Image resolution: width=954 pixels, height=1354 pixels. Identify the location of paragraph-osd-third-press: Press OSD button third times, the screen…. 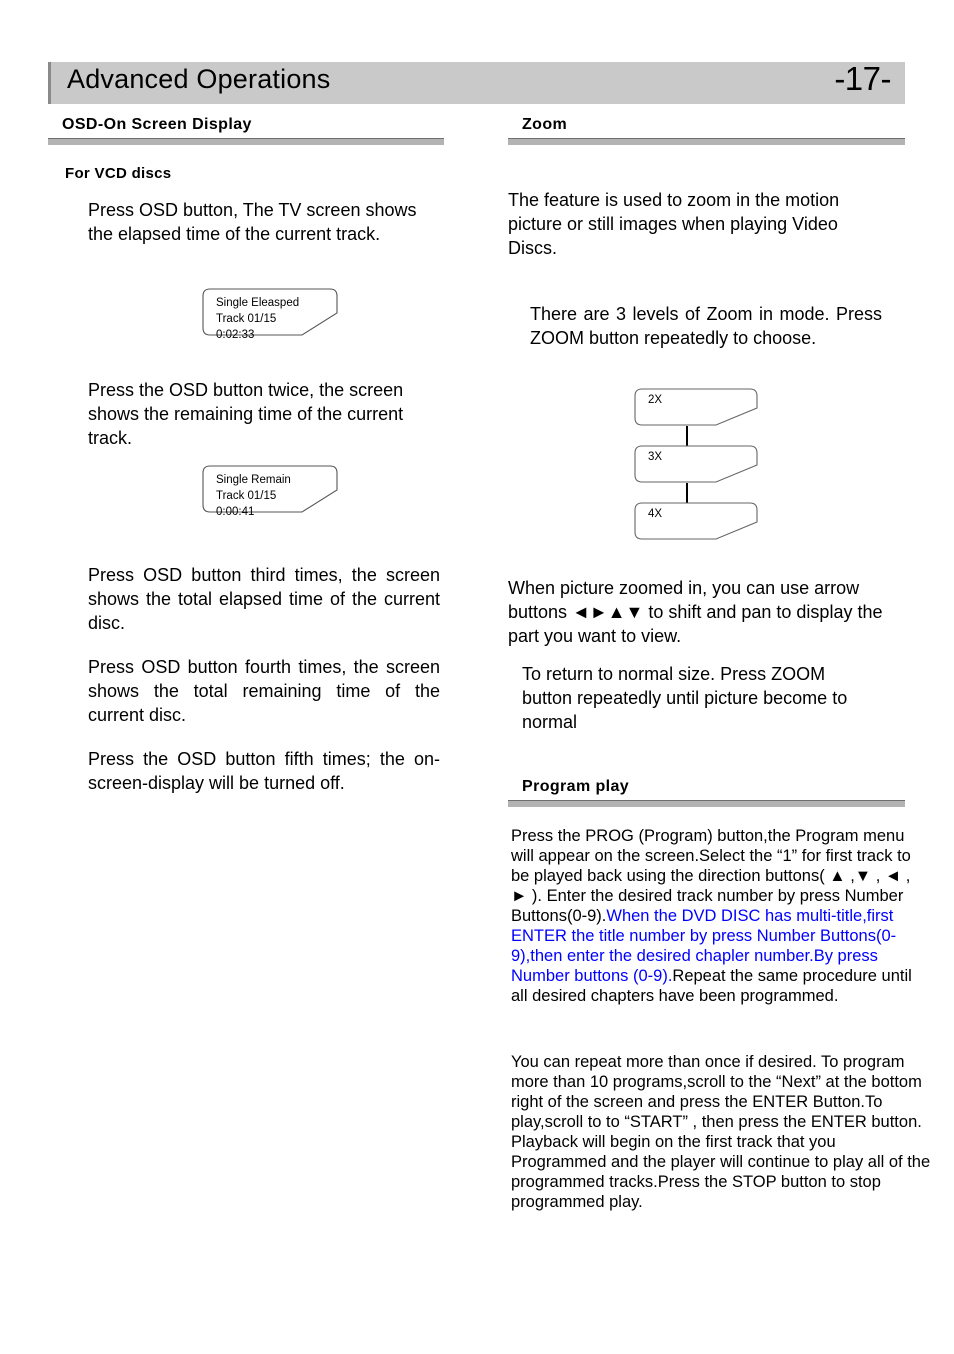
(264, 599).